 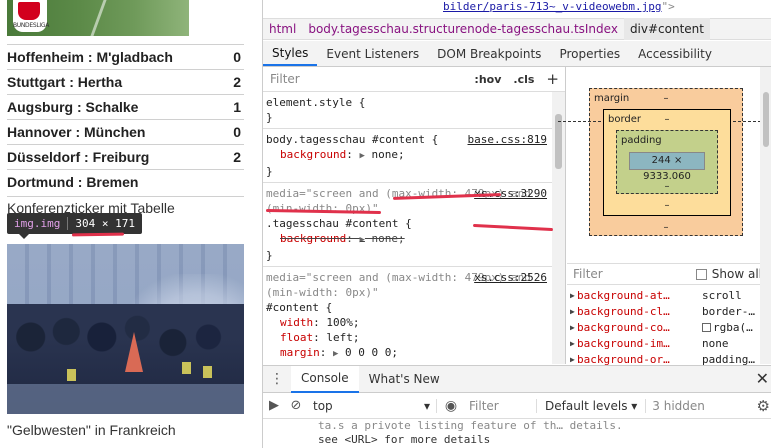 I want to click on console-message-line: see <URL> for more details, so click(x=404, y=439).